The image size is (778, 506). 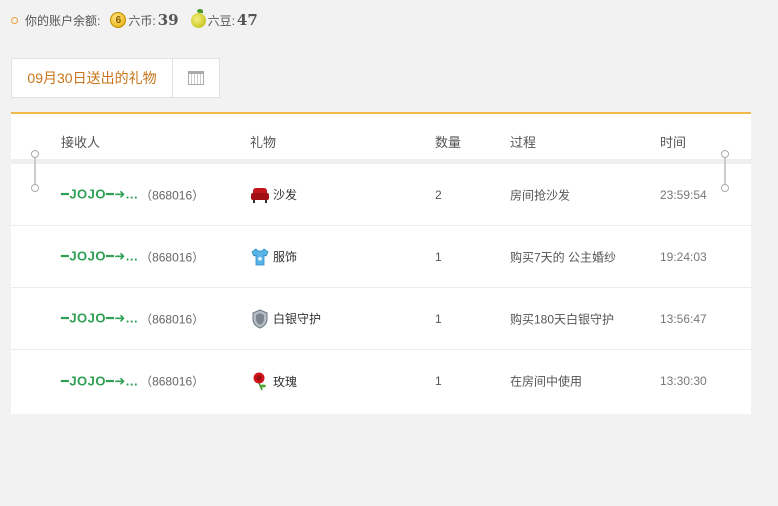 I want to click on calendar-button, so click(x=196, y=78).